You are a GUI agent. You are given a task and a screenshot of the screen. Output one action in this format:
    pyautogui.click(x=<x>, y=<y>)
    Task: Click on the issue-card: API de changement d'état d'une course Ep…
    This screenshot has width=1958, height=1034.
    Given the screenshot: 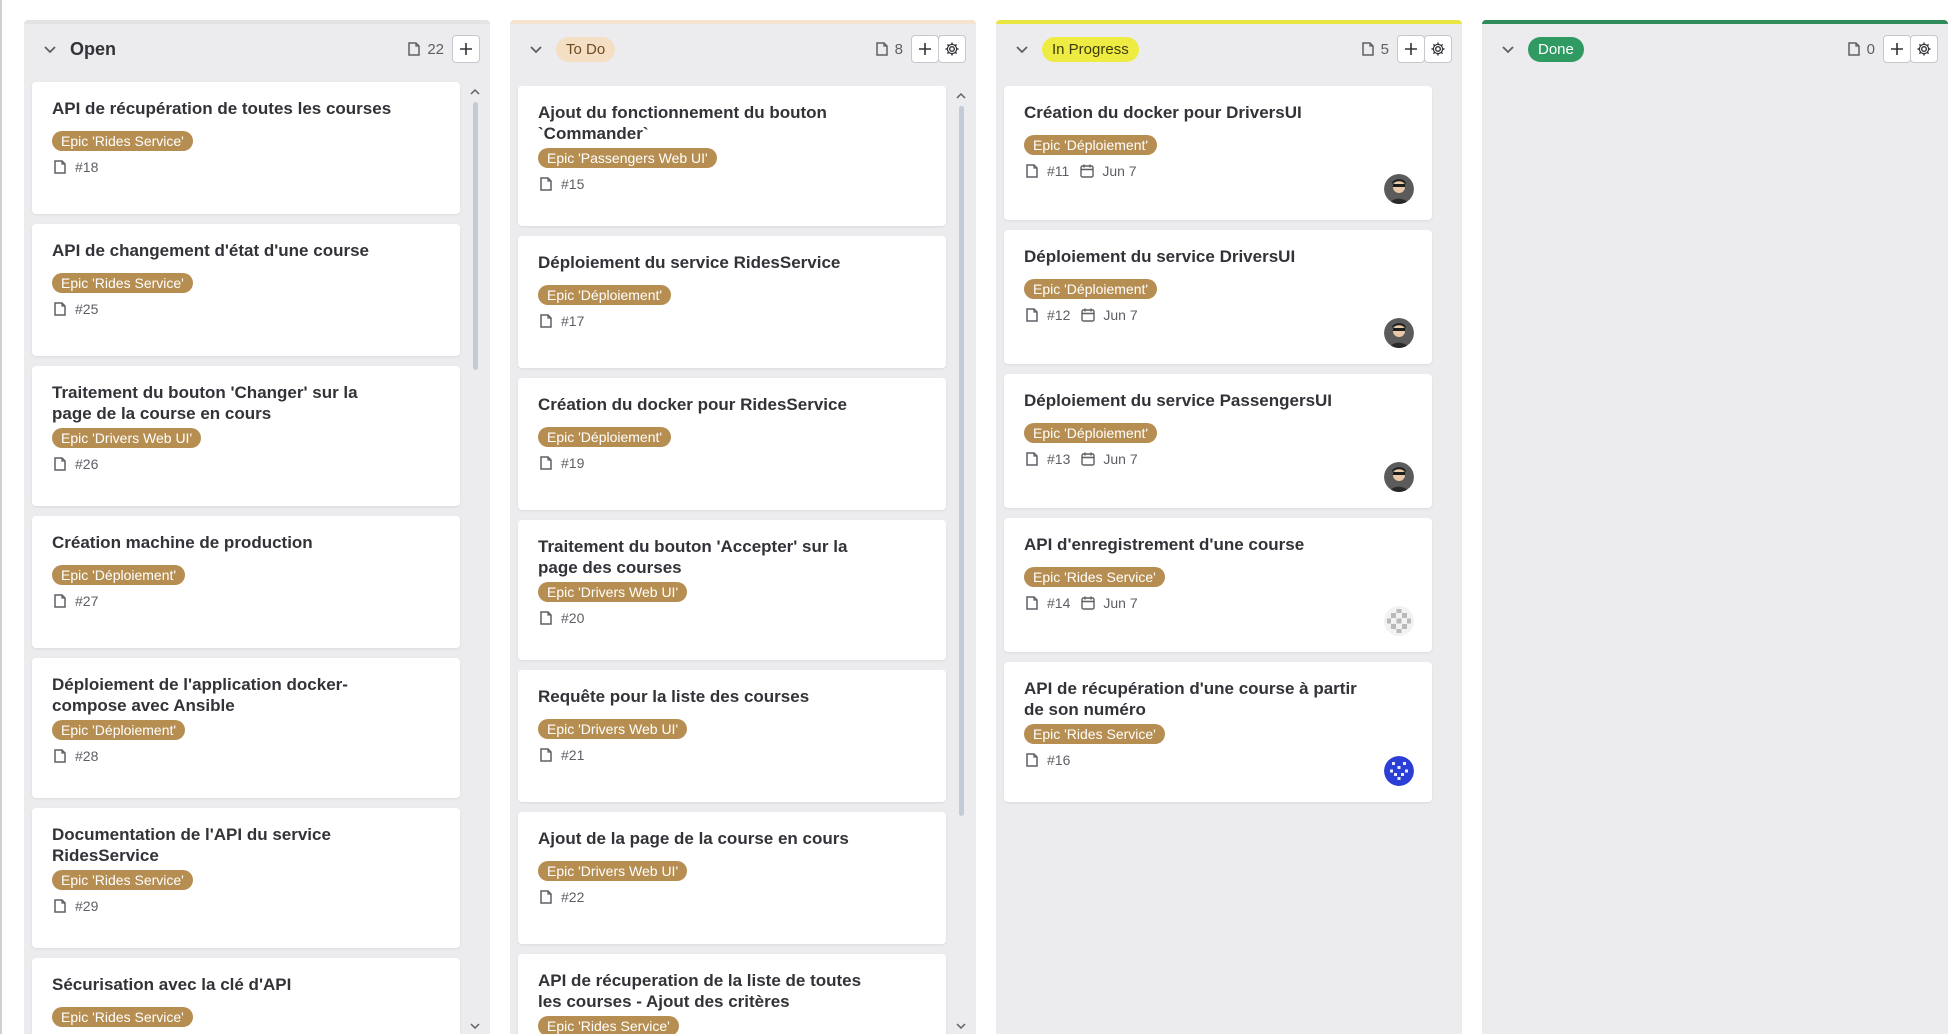 What is the action you would take?
    pyautogui.click(x=246, y=290)
    